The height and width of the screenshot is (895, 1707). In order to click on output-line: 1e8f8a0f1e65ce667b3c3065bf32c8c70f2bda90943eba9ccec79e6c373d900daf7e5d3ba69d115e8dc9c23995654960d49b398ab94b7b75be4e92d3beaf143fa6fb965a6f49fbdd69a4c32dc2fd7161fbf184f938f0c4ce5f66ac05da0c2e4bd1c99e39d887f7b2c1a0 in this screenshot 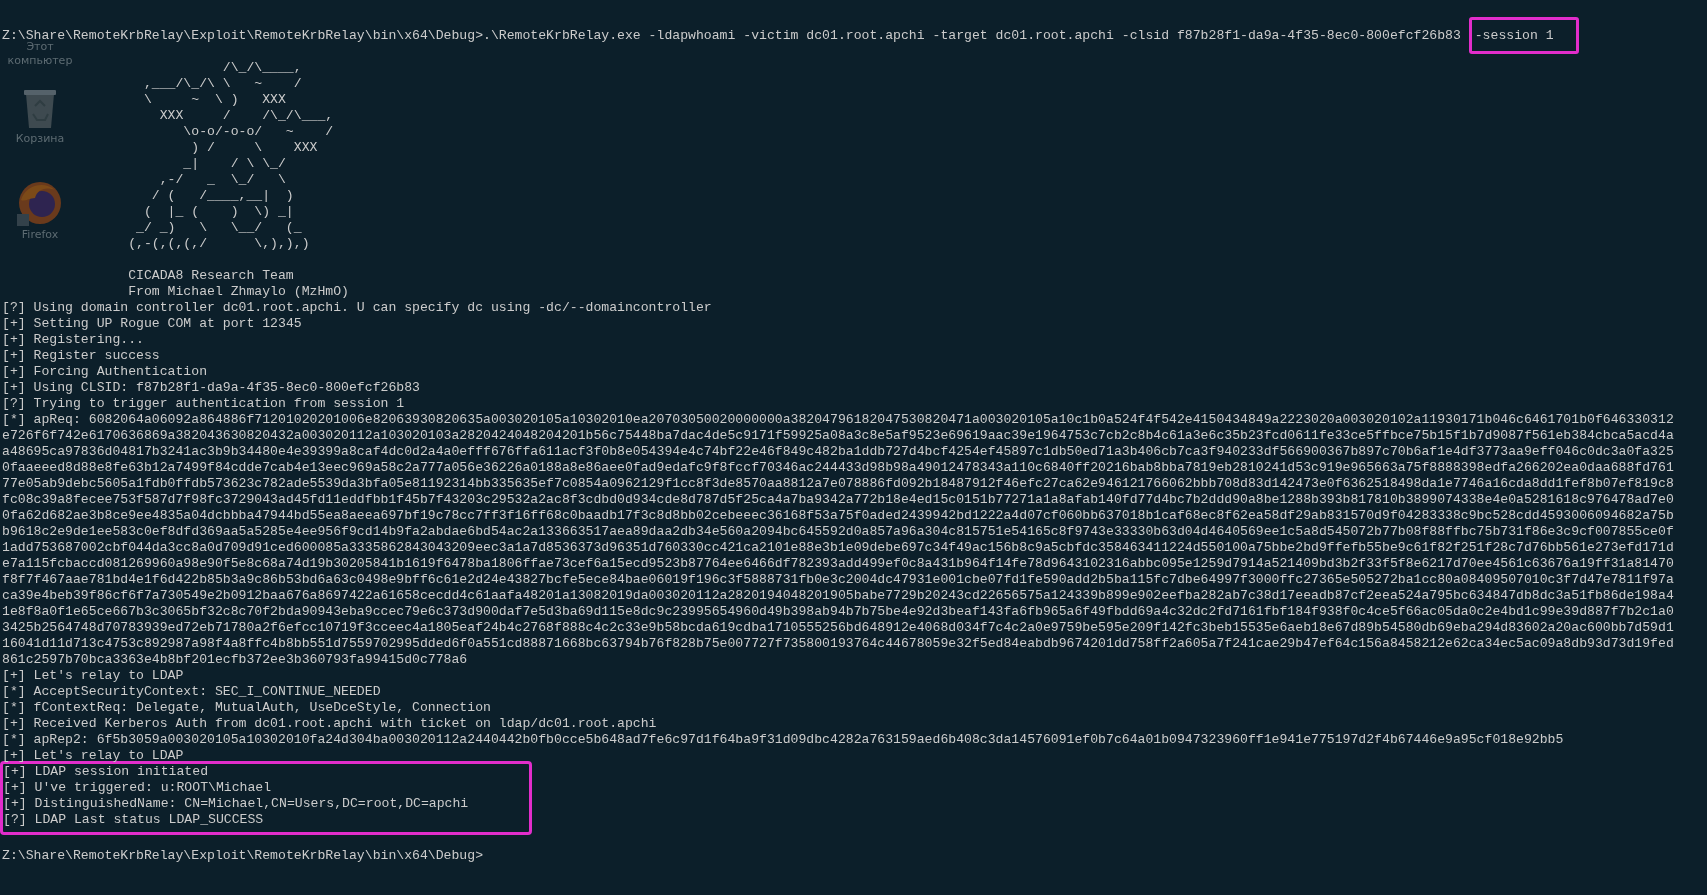, I will do `click(838, 612)`.